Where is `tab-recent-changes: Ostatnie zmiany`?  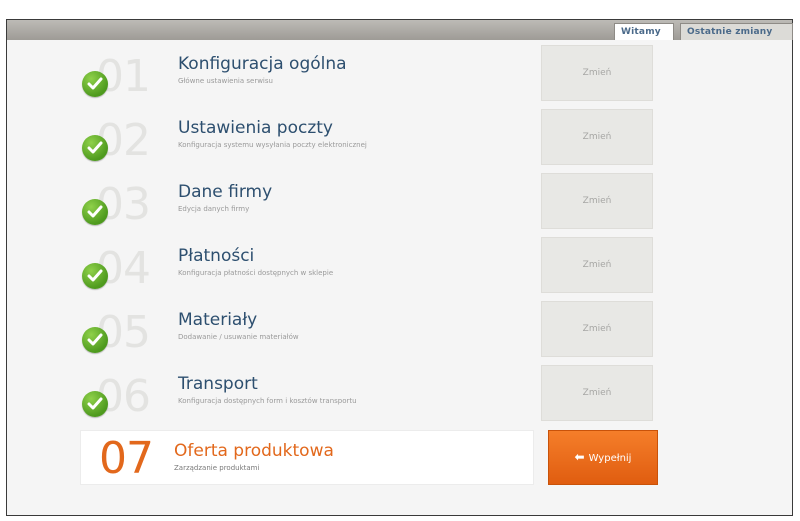 tab-recent-changes: Ostatnie zmiany is located at coordinates (736, 31).